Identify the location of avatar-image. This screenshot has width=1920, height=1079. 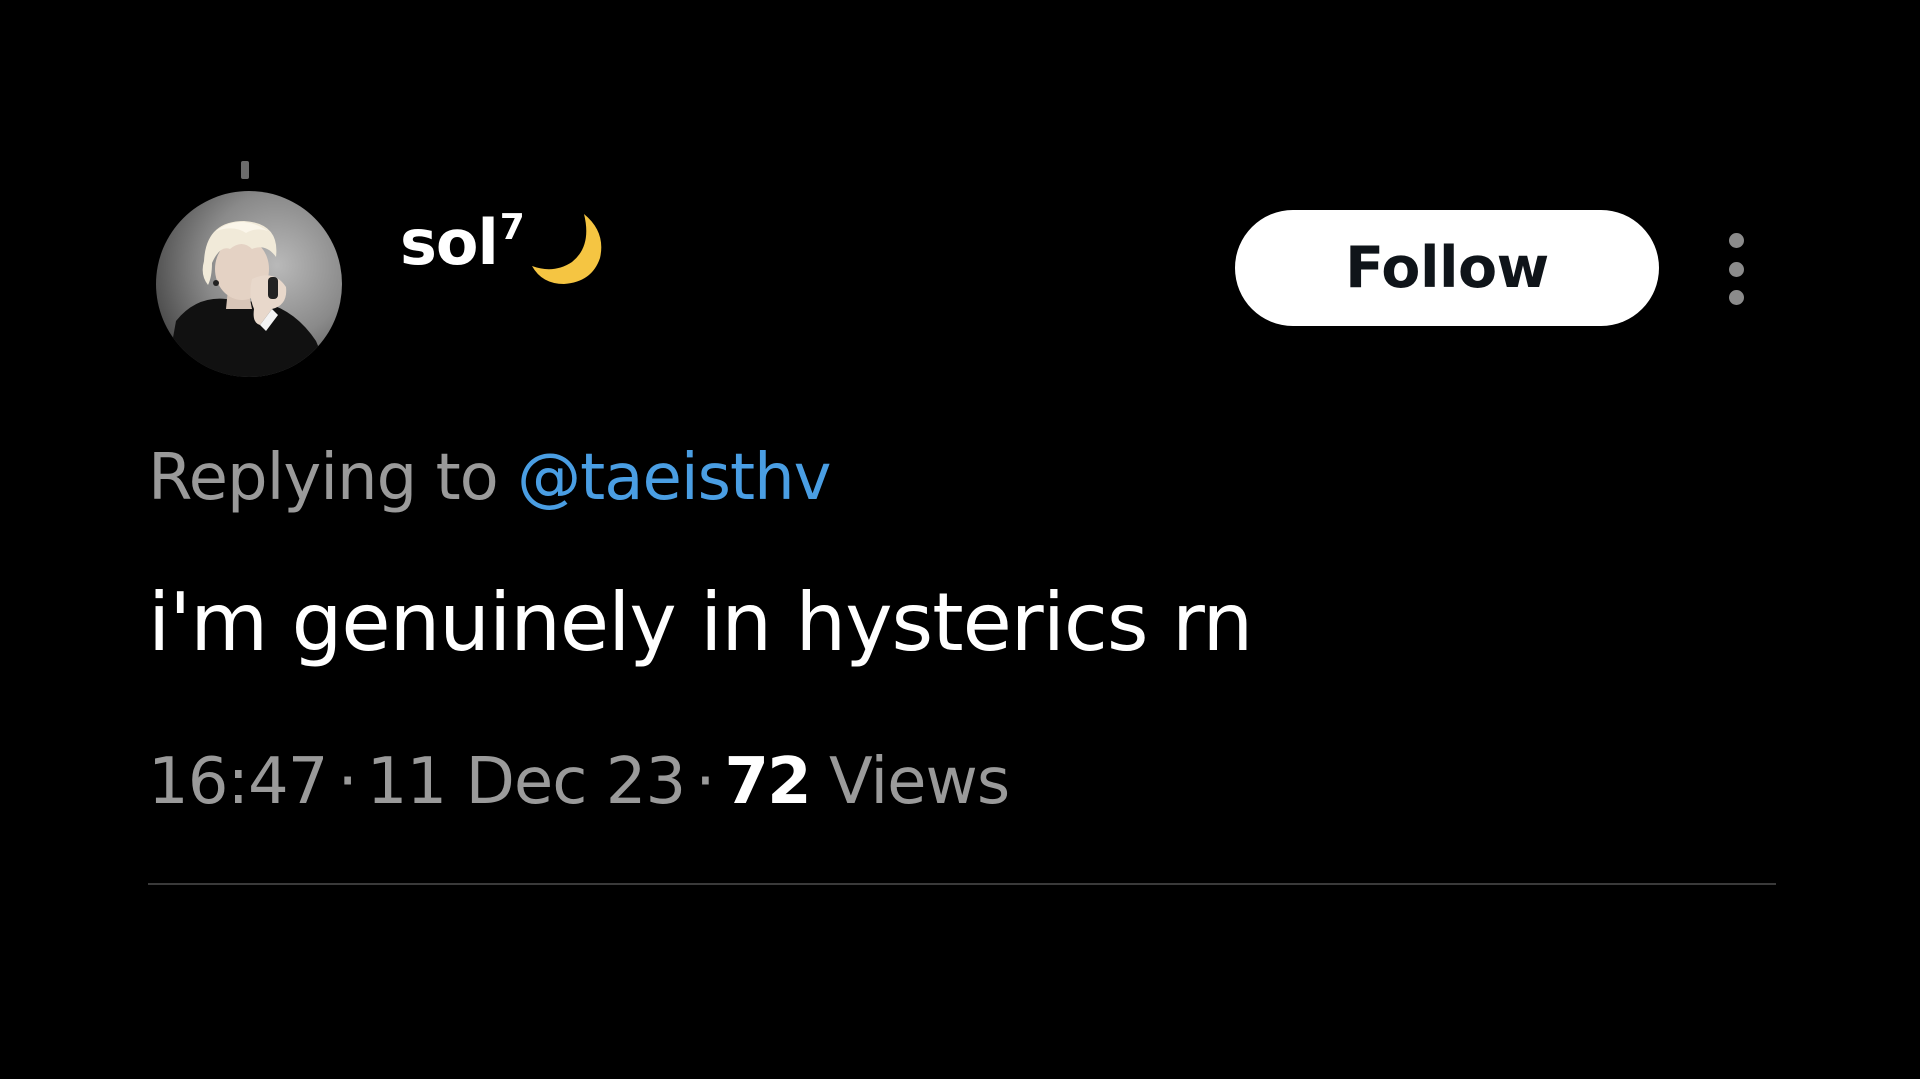
(249, 284).